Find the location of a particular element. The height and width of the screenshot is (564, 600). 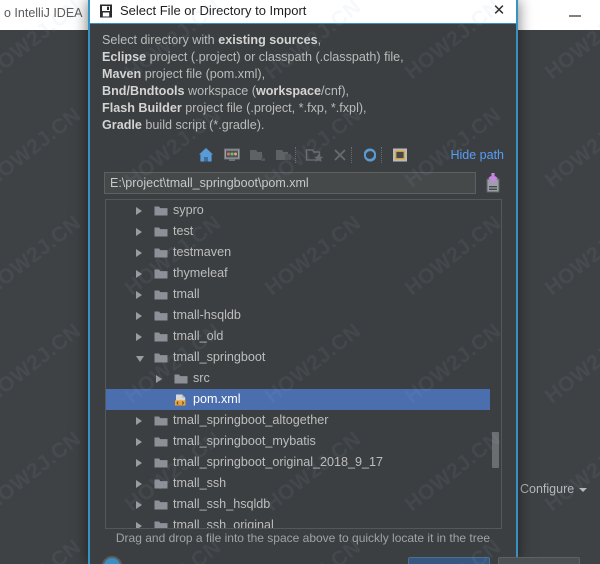

description-line: Maven project file (pom.xml), is located at coordinates (309, 74).